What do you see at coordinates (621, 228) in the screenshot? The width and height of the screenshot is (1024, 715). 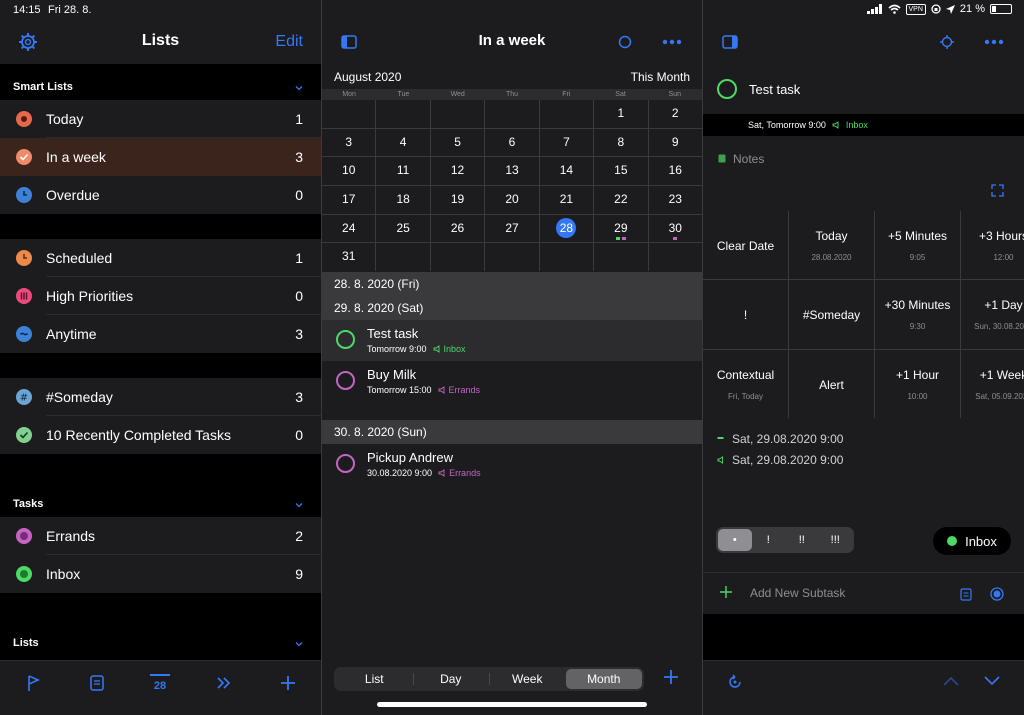 I see `calendar-day: 29` at bounding box center [621, 228].